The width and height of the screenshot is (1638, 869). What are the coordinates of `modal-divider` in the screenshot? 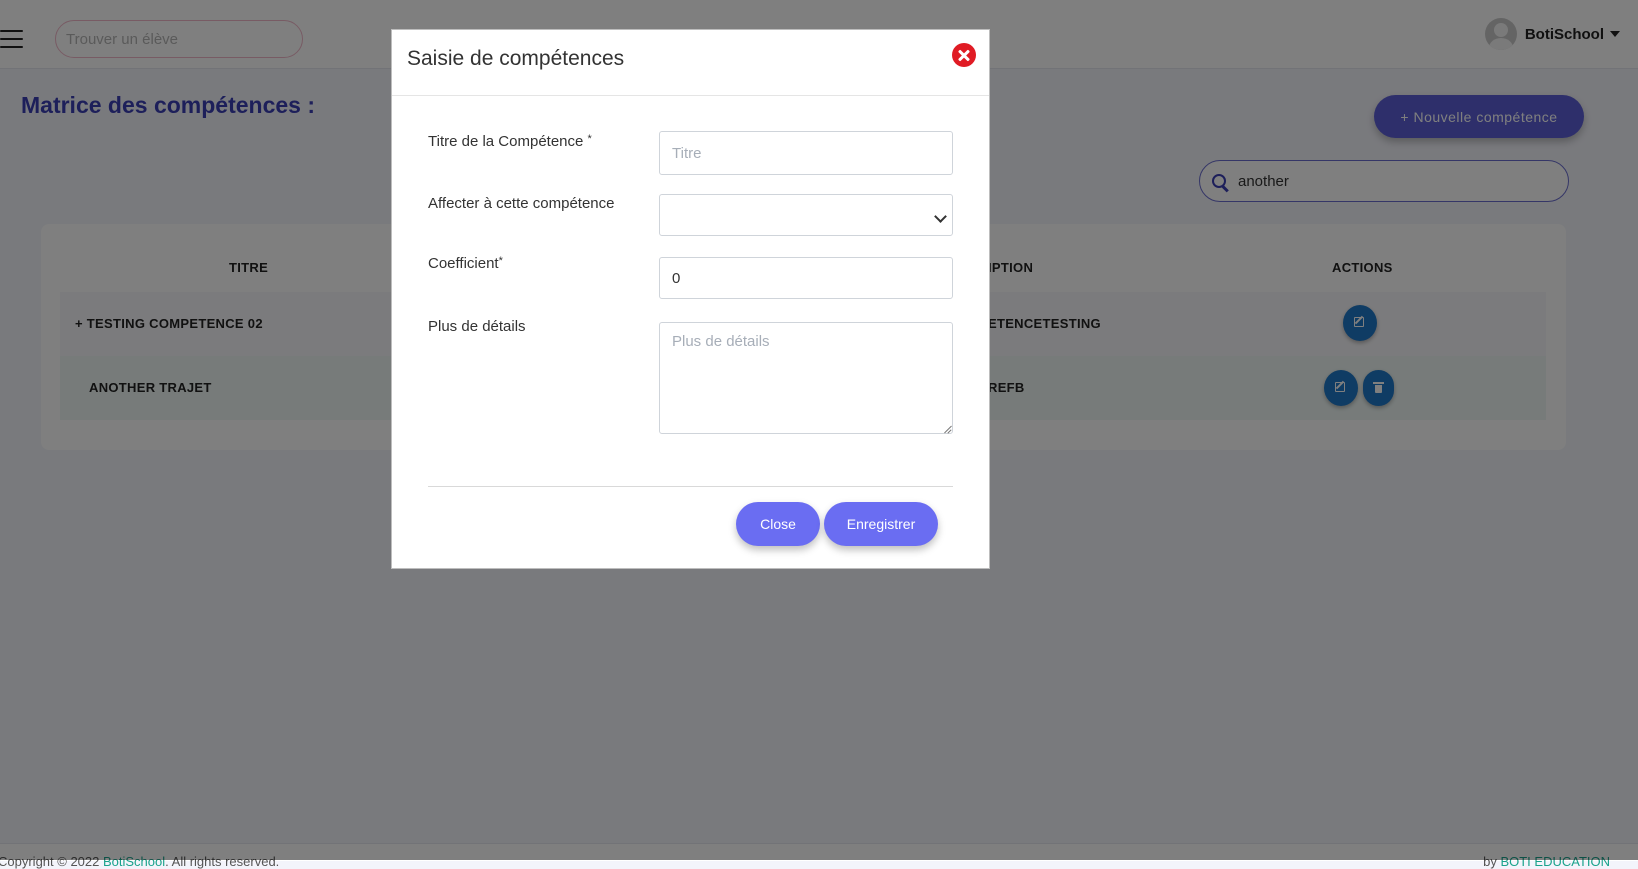 It's located at (690, 486).